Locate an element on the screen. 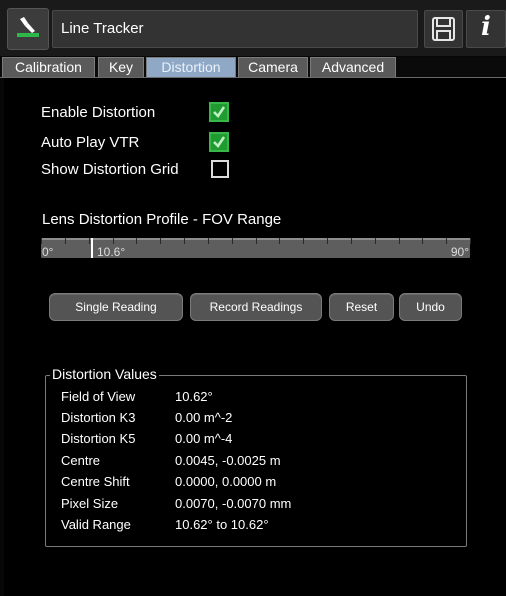  tab-advanced: Advanced is located at coordinates (353, 67).